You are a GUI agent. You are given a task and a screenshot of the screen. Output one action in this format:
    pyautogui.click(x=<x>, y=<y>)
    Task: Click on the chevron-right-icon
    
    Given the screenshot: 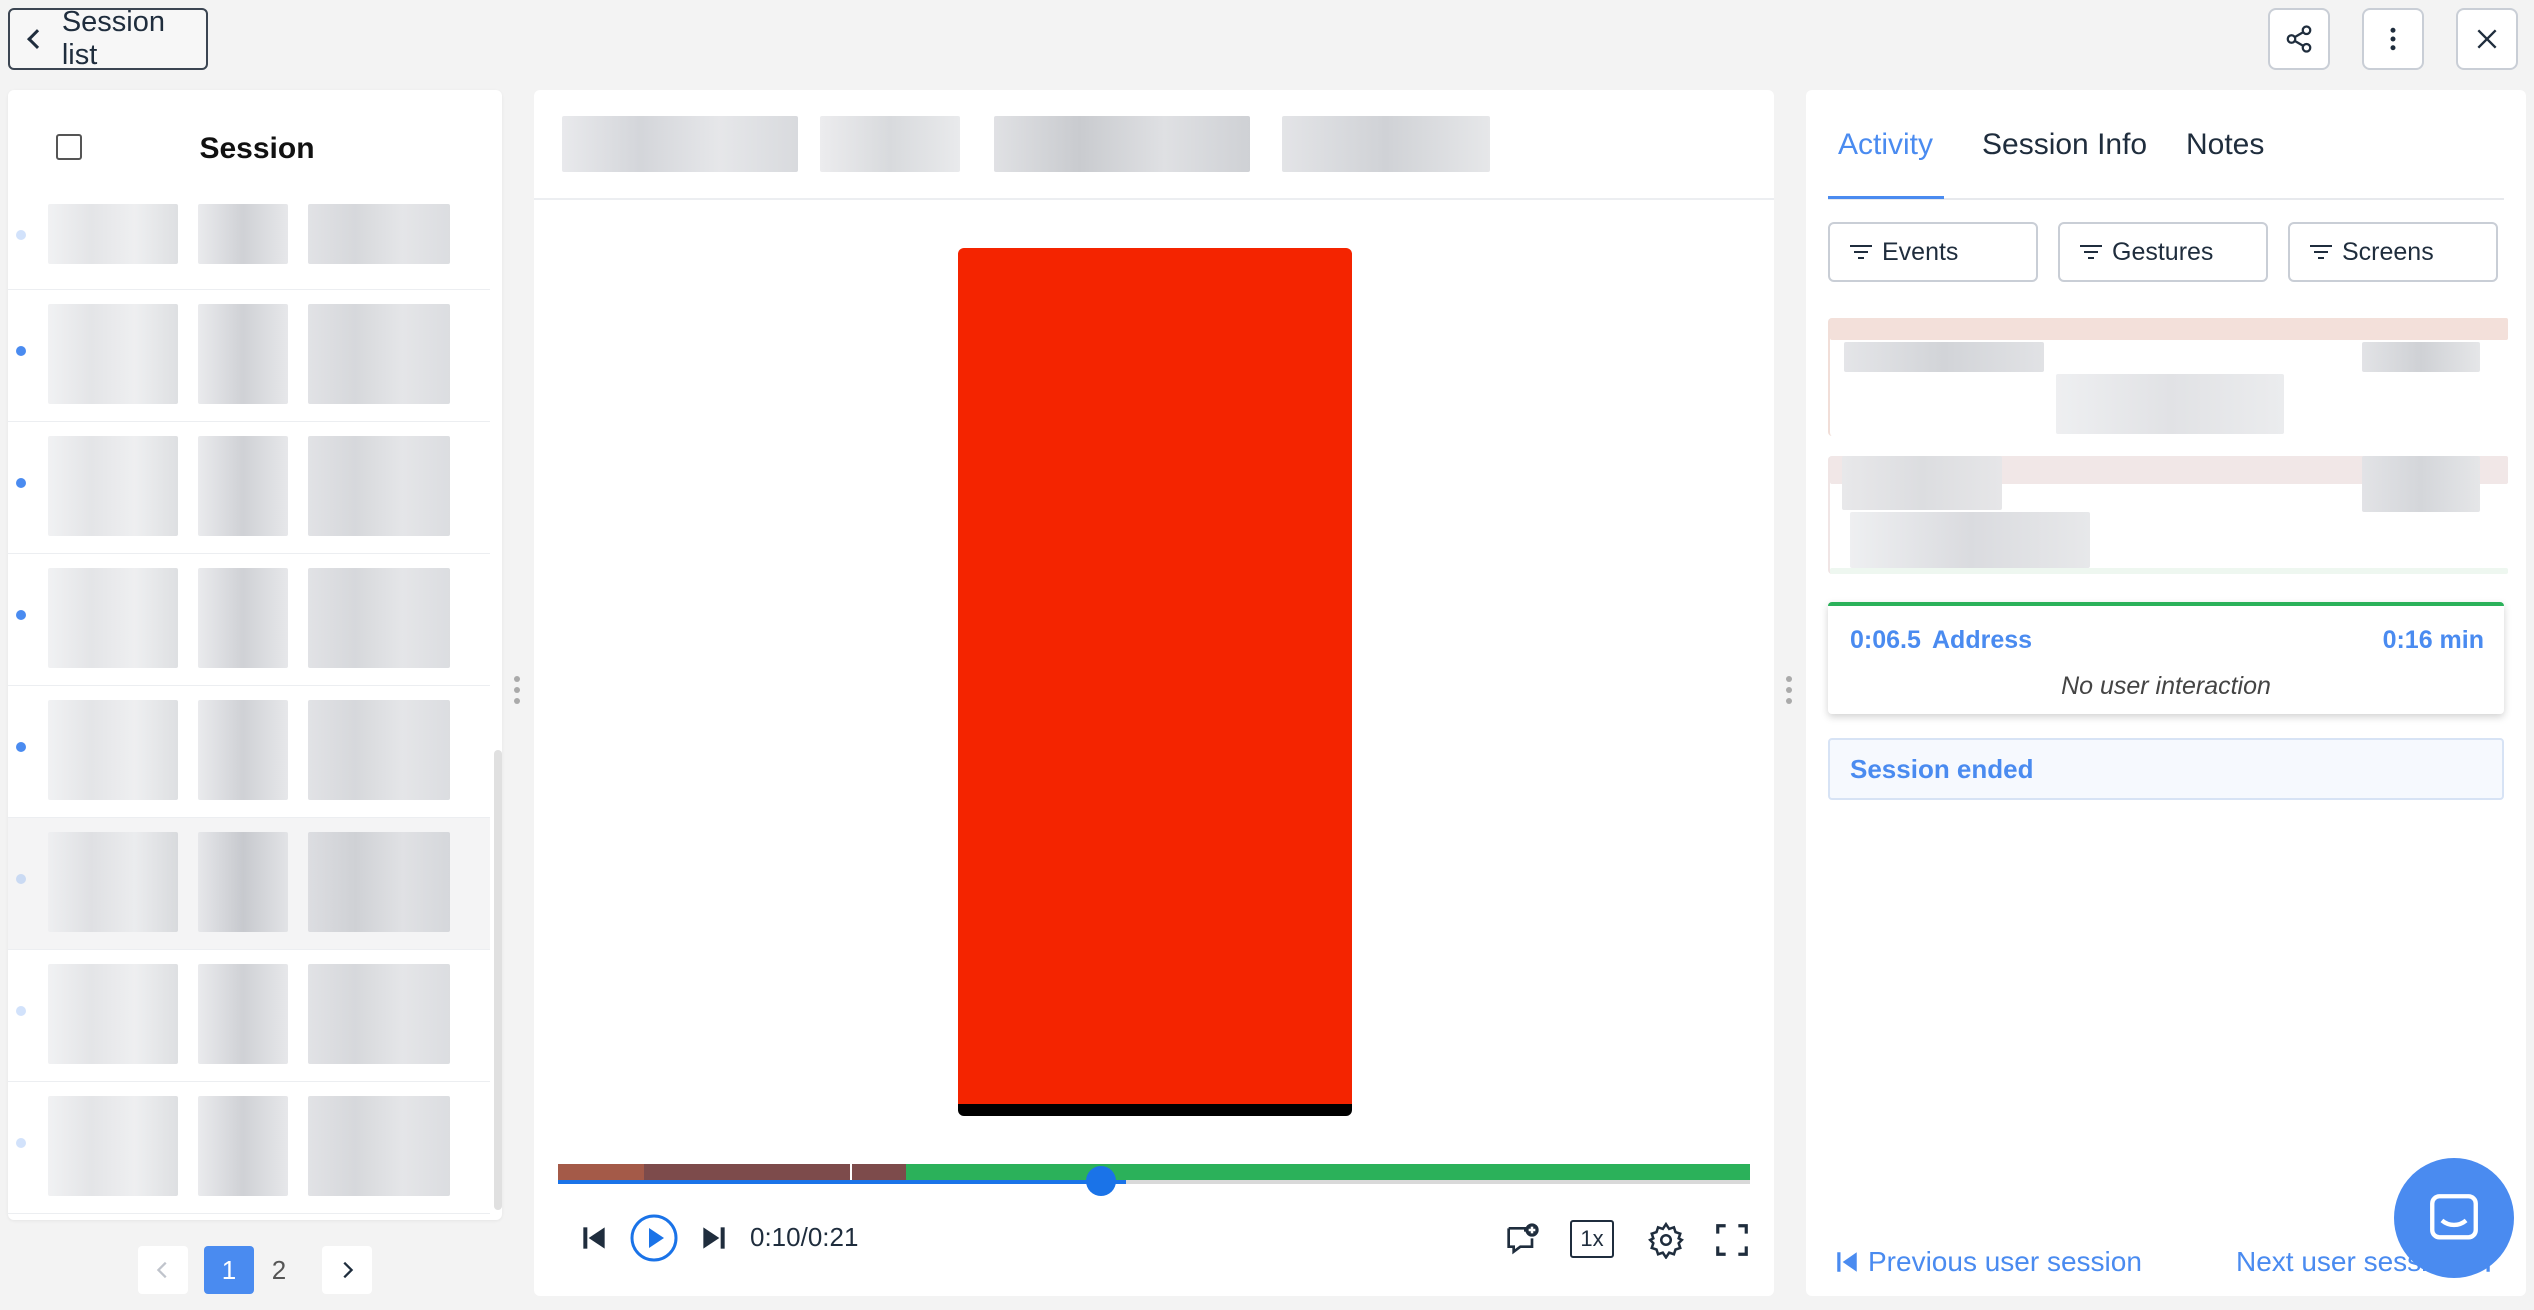 What is the action you would take?
    pyautogui.click(x=348, y=1270)
    